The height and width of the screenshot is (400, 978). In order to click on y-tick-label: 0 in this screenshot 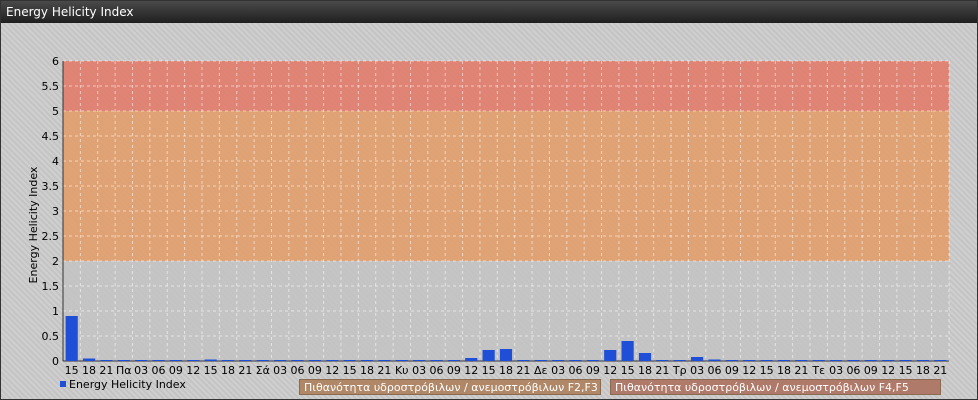, I will do `click(55, 361)`.